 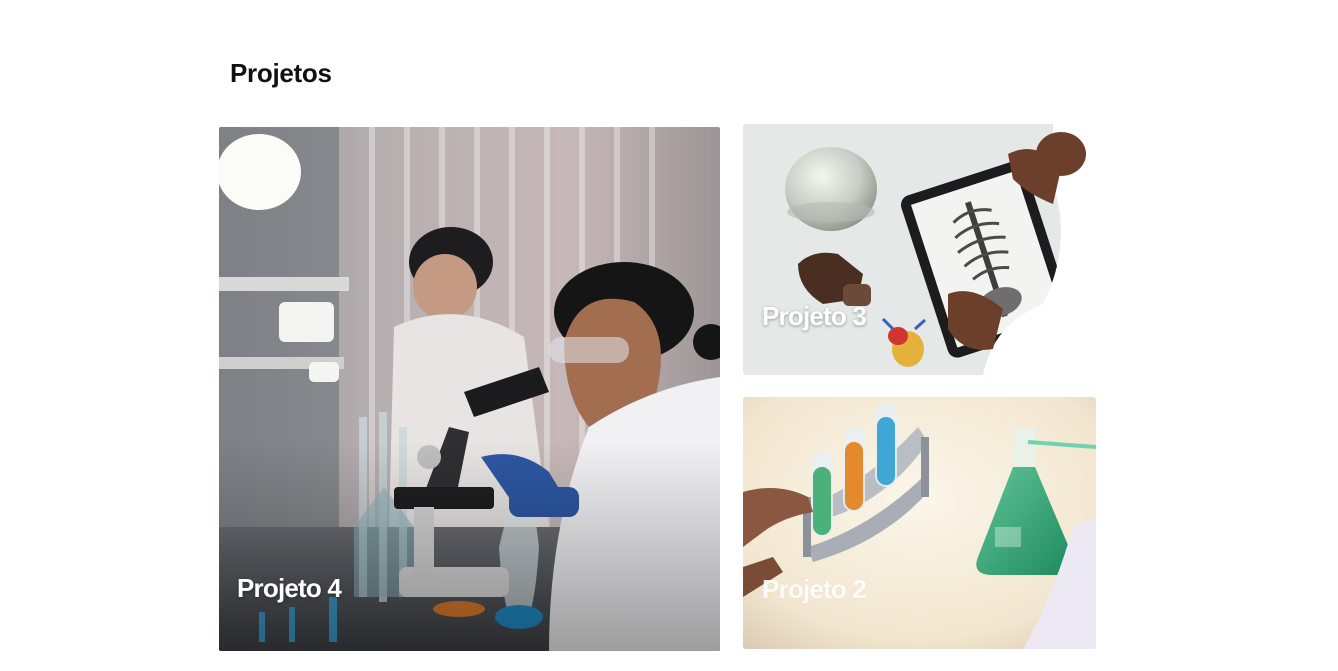 What do you see at coordinates (289, 588) in the screenshot?
I see `project-card-4-label: Projeto 4` at bounding box center [289, 588].